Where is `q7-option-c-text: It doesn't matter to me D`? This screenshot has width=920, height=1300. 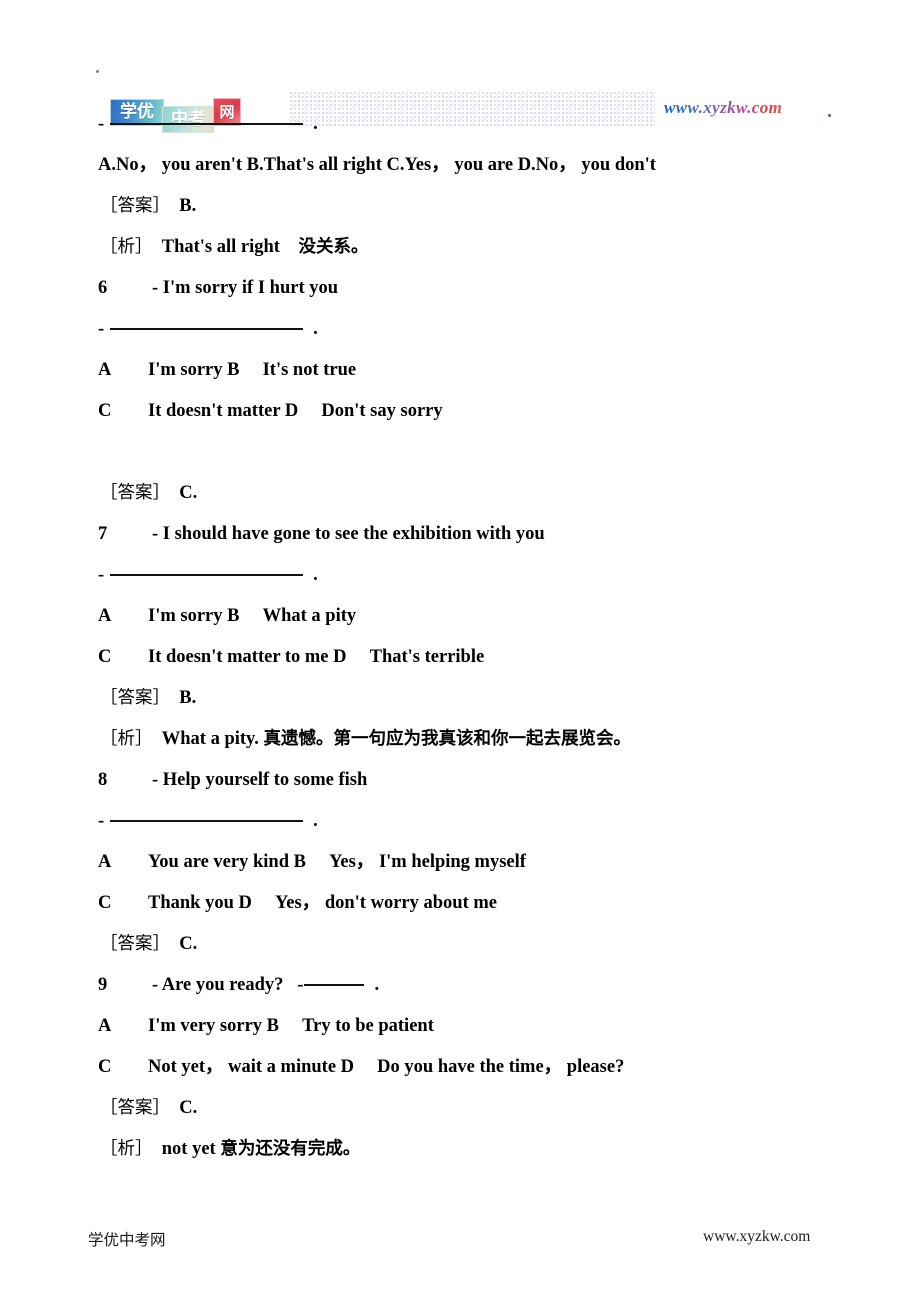
q7-option-c-text: It doesn't matter to me D is located at coordinates (247, 657).